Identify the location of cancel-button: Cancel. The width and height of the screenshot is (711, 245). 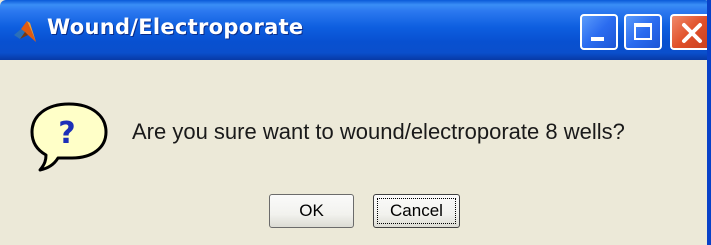
(416, 211).